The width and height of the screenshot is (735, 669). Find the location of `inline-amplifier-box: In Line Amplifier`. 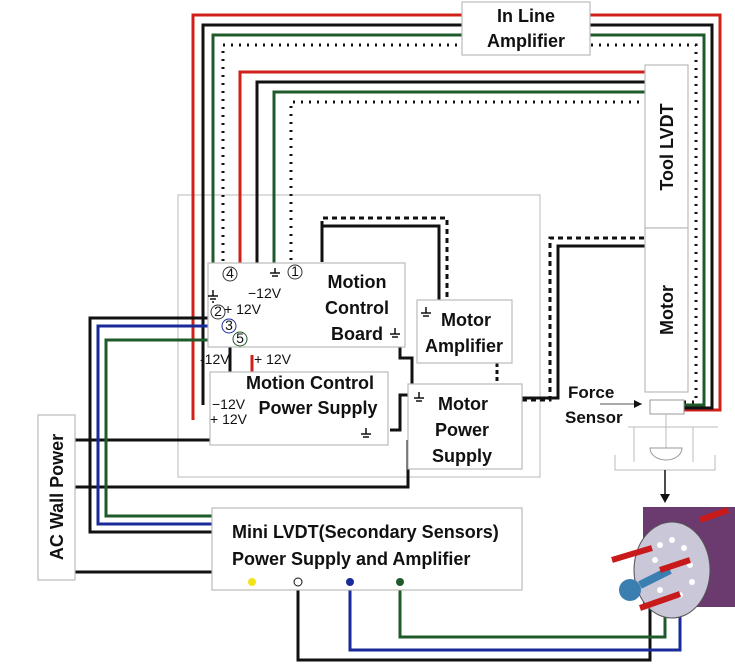

inline-amplifier-box: In Line Amplifier is located at coordinates (526, 28).